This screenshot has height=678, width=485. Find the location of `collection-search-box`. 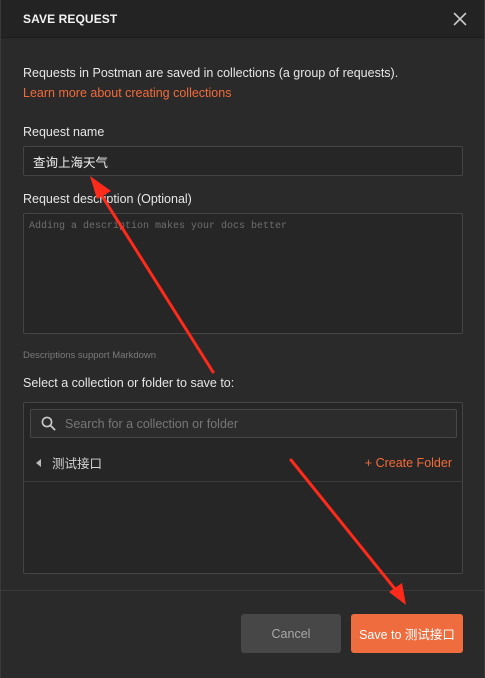

collection-search-box is located at coordinates (243, 423).